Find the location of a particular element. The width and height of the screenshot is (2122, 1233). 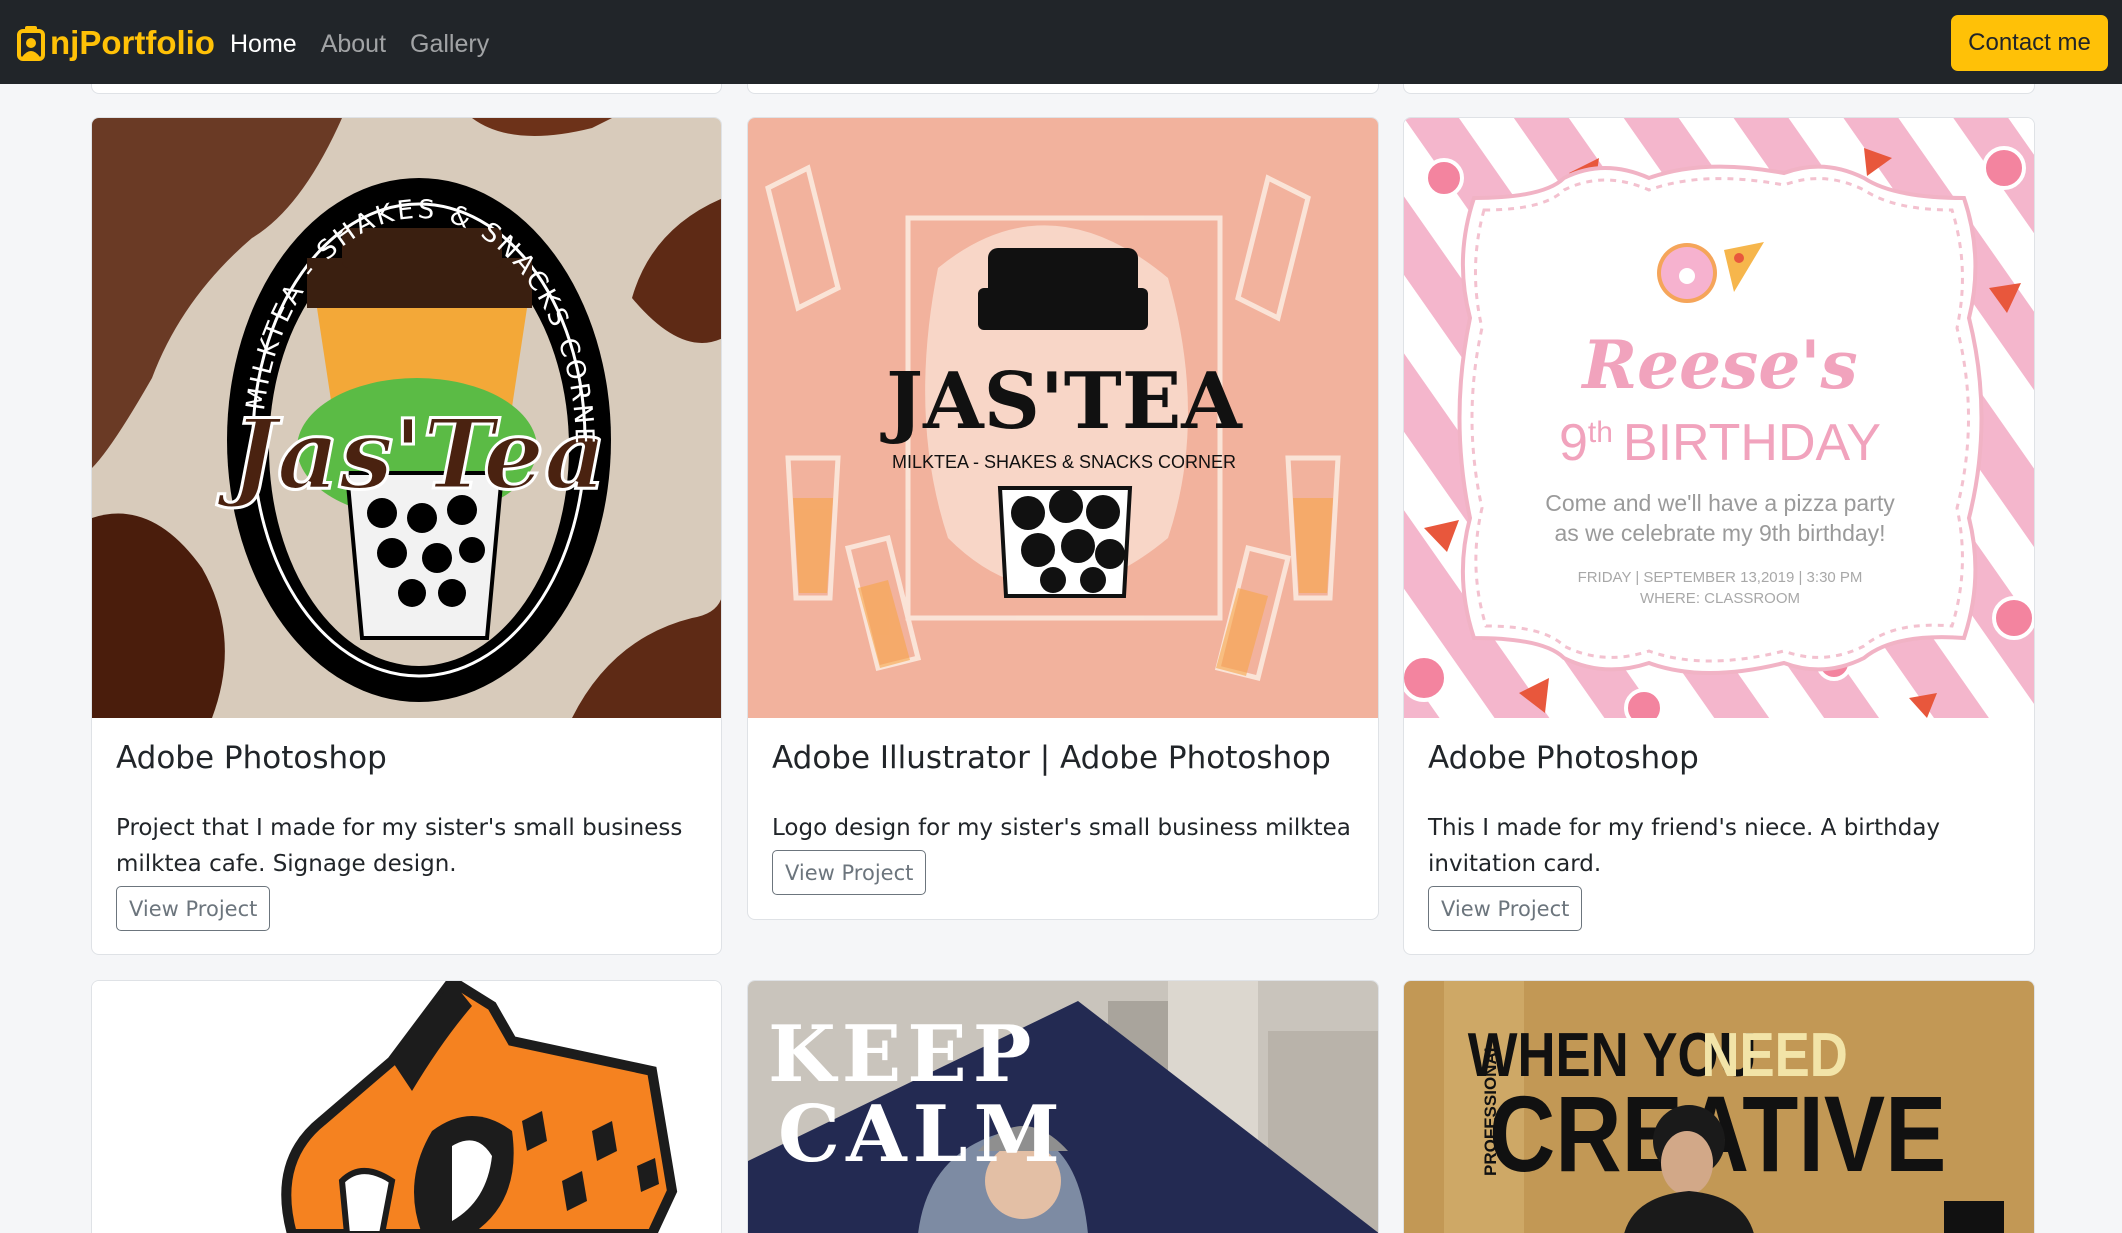

card-image-jastea-logo: JAS'TEA MILKTEA - SHAKES & SNACKS CORNER is located at coordinates (1063, 418).